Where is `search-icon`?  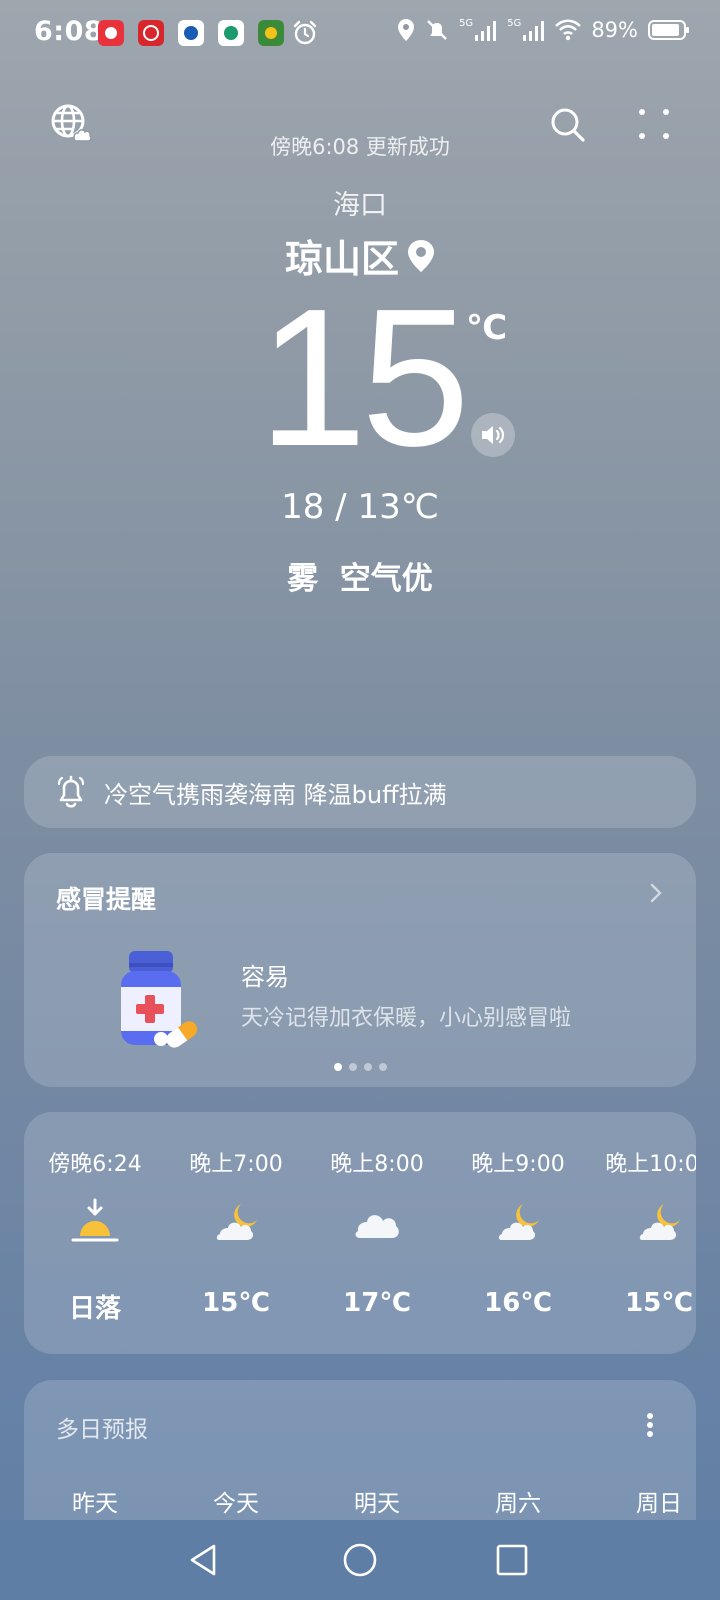
search-icon is located at coordinates (568, 125).